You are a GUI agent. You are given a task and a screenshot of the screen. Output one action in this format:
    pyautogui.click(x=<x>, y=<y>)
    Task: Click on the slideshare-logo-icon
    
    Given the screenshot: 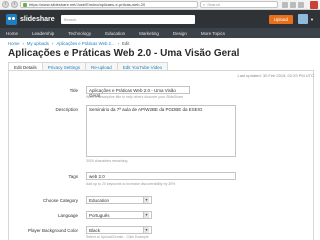 What is the action you would take?
    pyautogui.click(x=11, y=19)
    